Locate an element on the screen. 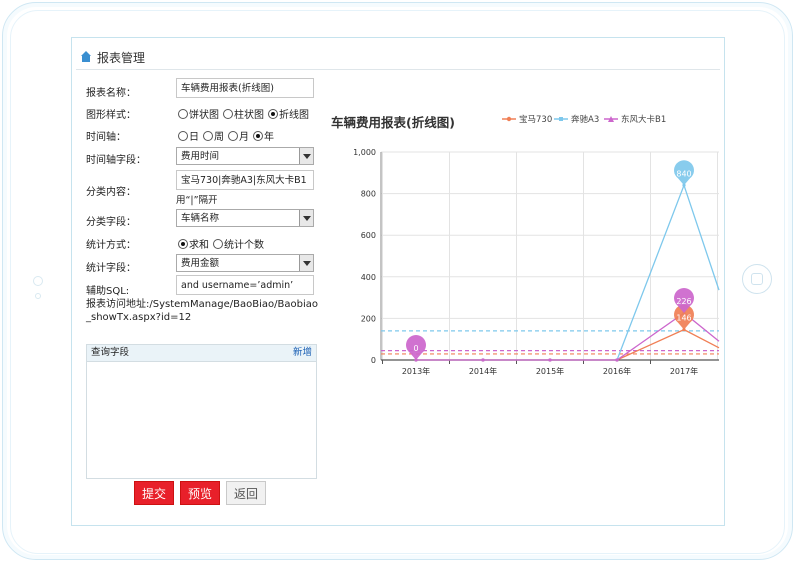  x-tick-label: 2015年 is located at coordinates (550, 371).